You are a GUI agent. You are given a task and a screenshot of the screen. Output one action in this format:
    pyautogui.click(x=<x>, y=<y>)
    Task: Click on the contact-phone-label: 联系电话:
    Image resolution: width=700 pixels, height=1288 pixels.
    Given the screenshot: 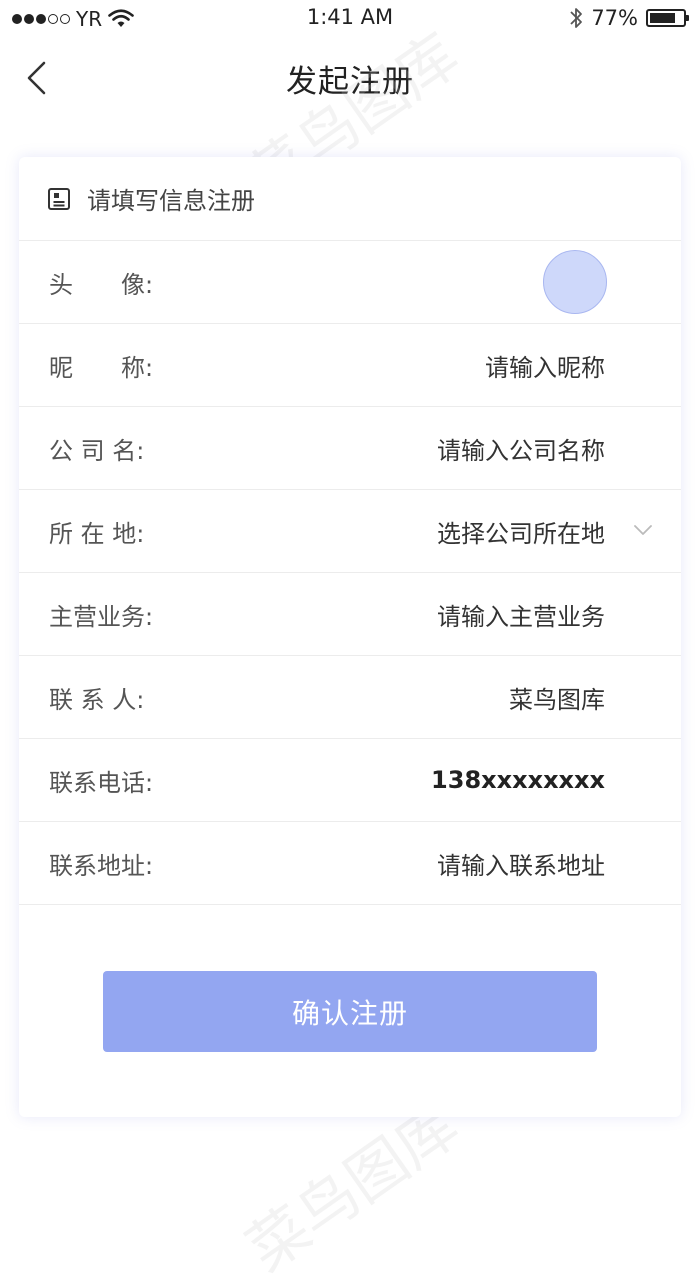 What is the action you would take?
    pyautogui.click(x=101, y=782)
    